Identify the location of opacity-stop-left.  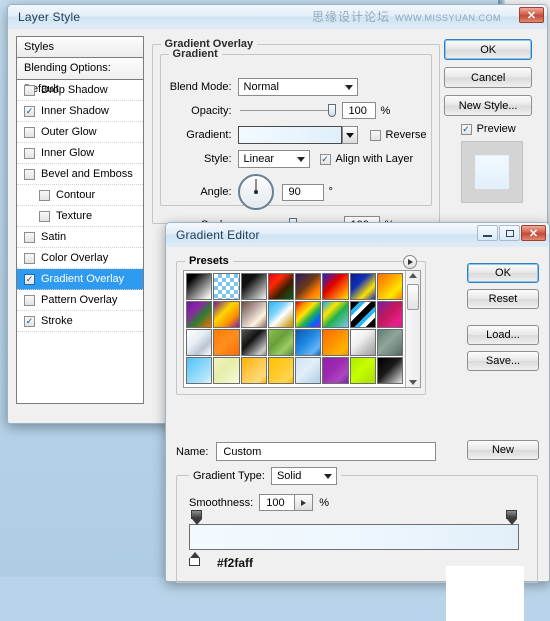
(196, 517).